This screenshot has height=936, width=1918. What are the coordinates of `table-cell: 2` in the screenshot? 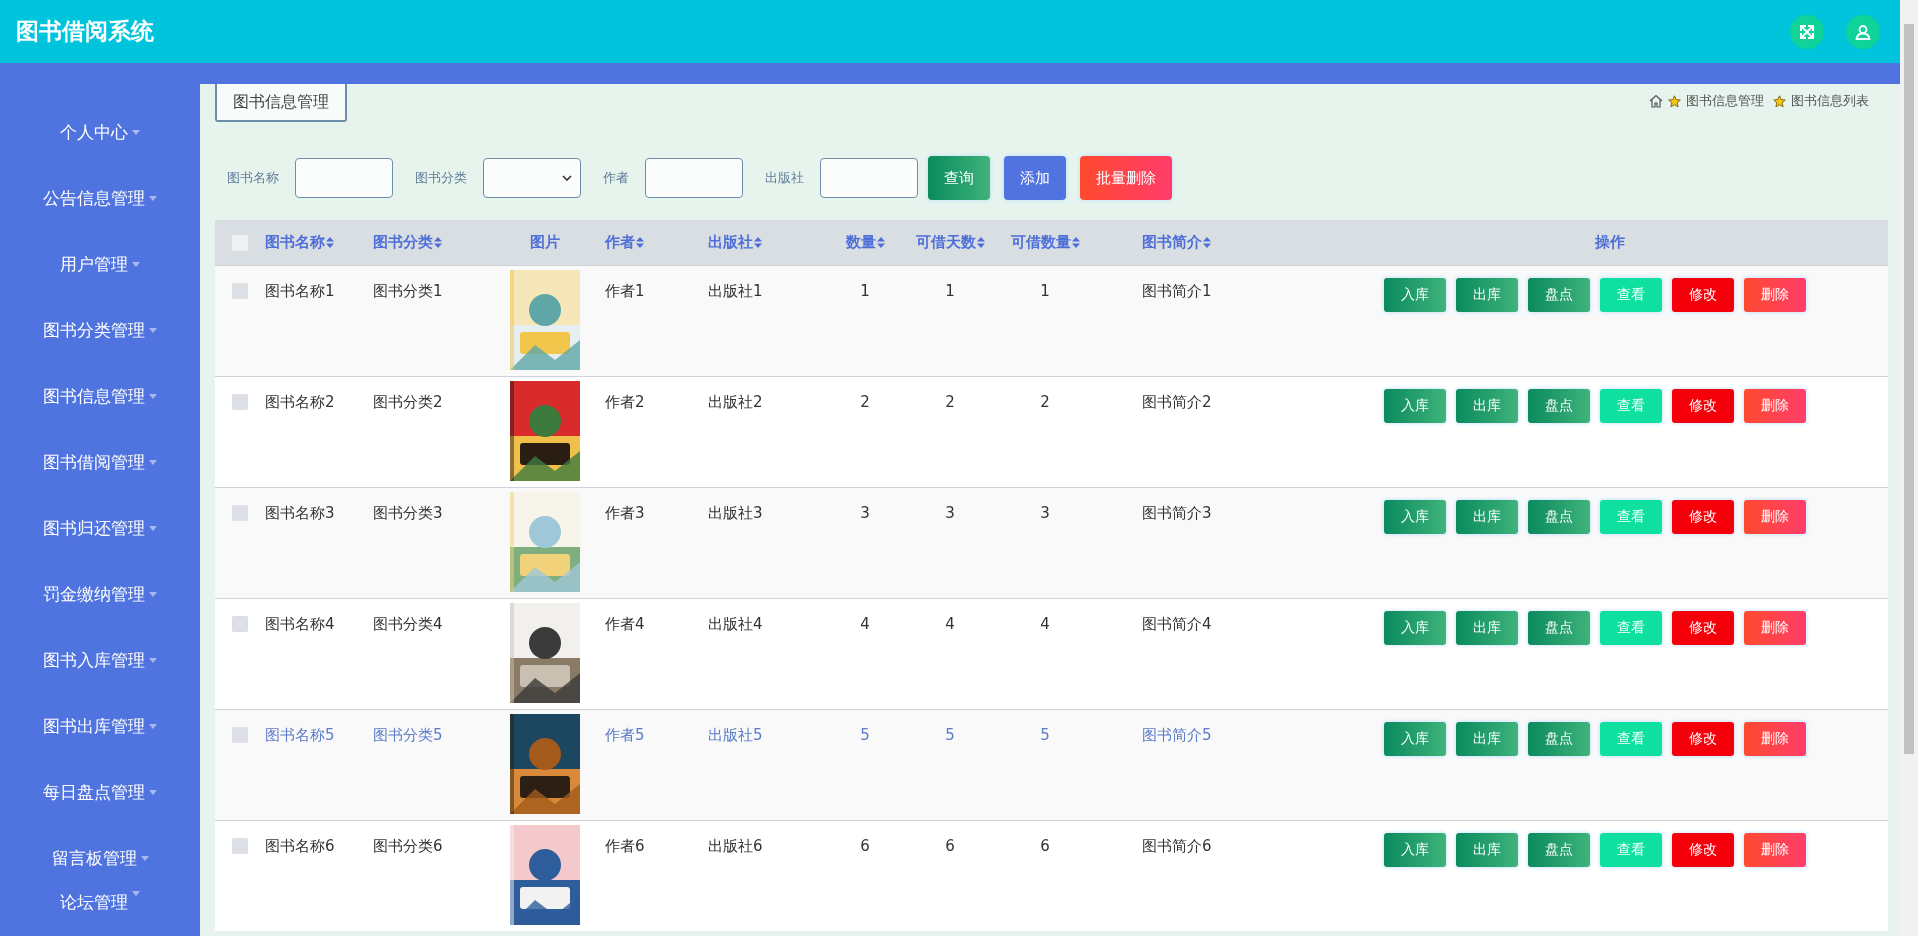 It's located at (1045, 401).